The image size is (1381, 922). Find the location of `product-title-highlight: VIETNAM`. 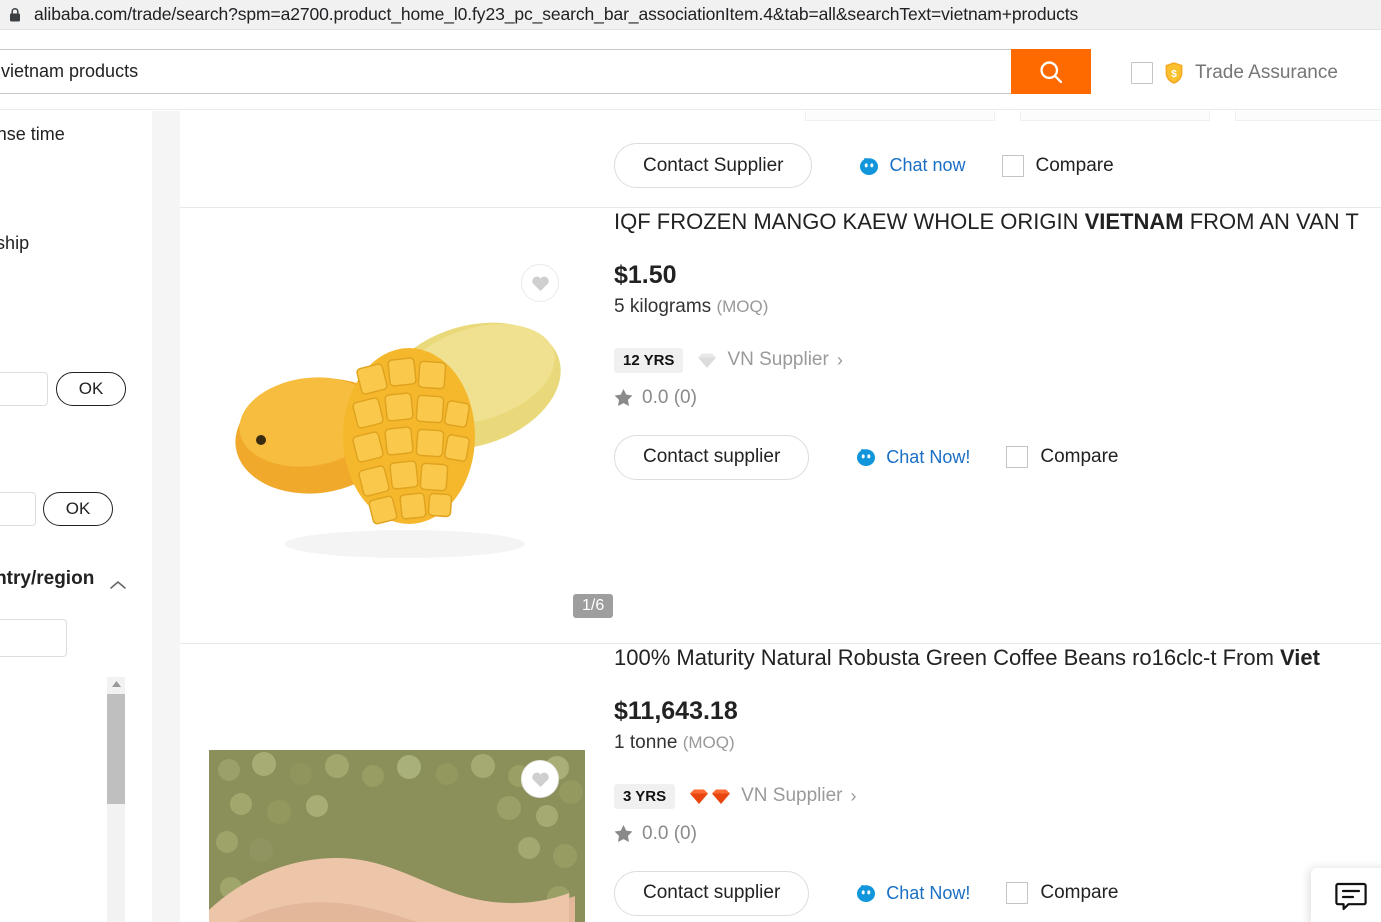

product-title-highlight: VIETNAM is located at coordinates (1134, 221).